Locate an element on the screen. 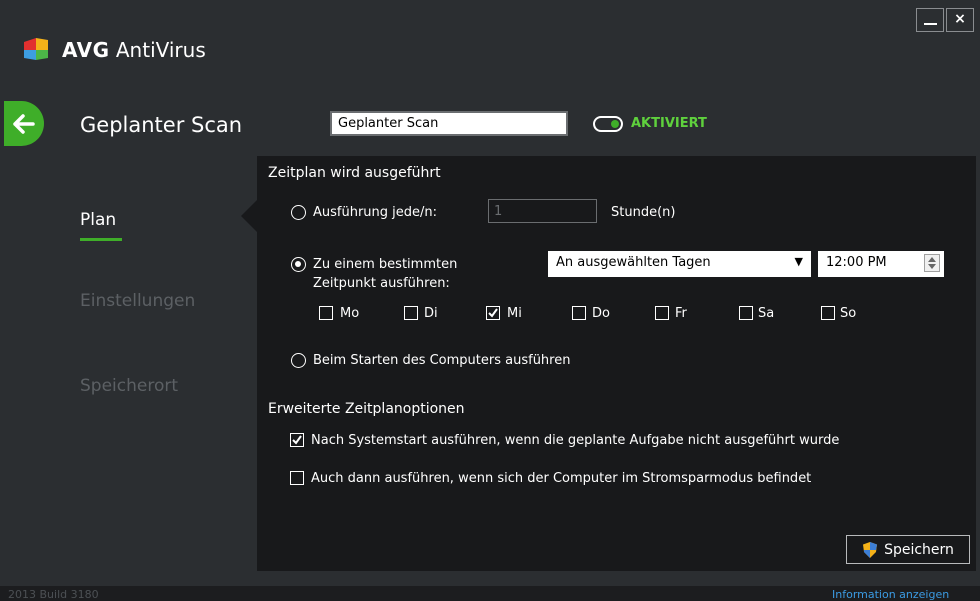 The image size is (980, 601). time-spinner is located at coordinates (932, 263).